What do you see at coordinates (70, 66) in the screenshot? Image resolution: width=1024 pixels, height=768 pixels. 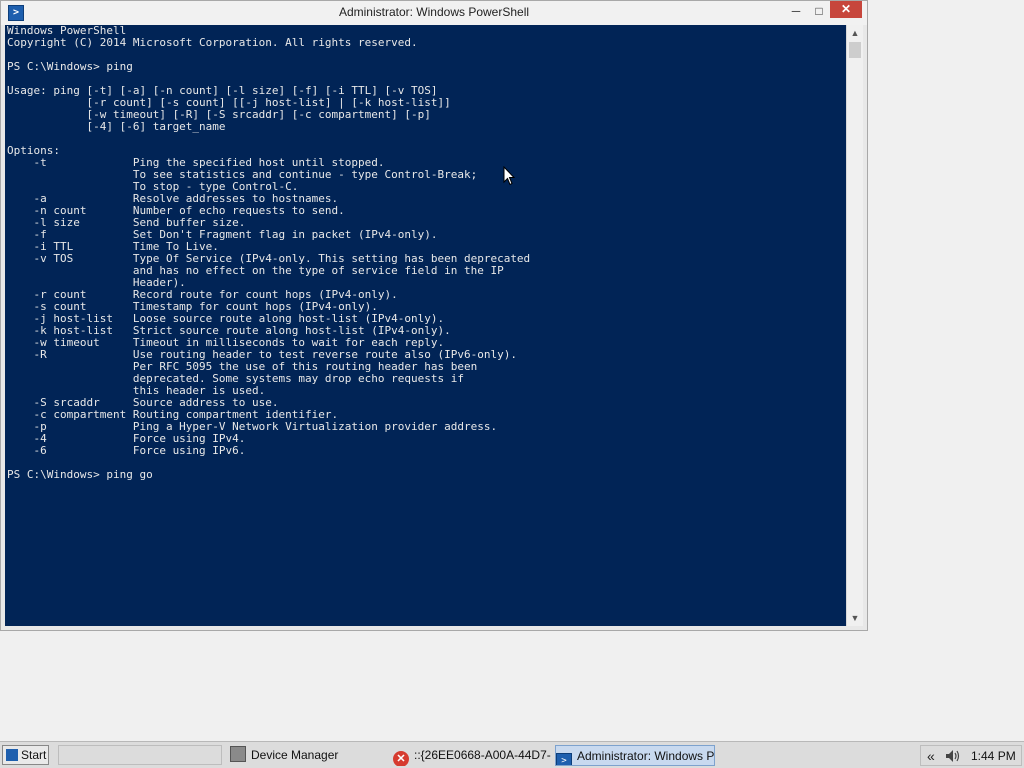 I see `console-line: PS C:\Windows> ping` at bounding box center [70, 66].